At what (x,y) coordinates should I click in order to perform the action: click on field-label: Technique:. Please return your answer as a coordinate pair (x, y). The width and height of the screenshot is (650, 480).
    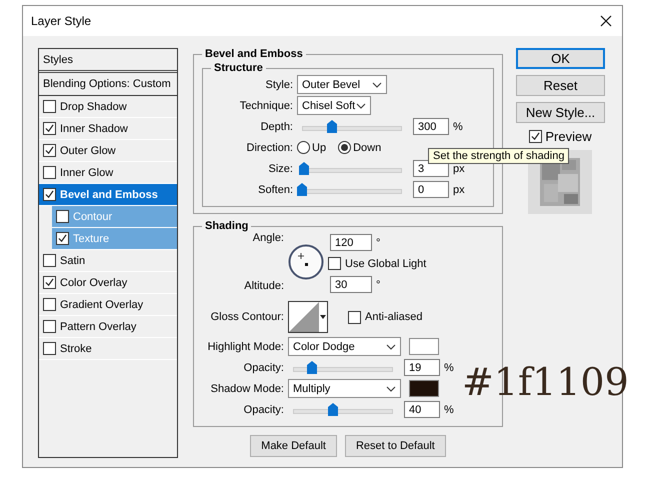
    Looking at the image, I should click on (265, 106).